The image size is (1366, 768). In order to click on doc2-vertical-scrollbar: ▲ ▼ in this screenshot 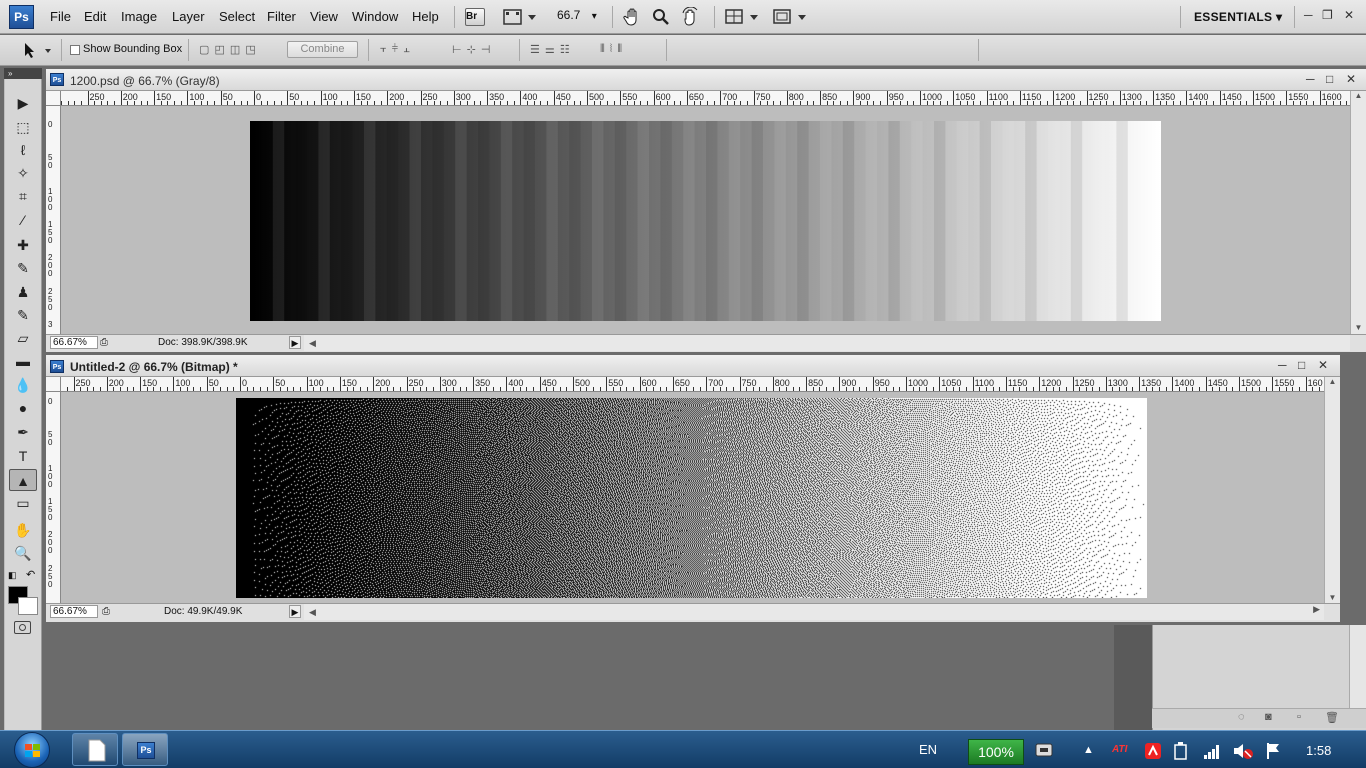, I will do `click(1332, 490)`.